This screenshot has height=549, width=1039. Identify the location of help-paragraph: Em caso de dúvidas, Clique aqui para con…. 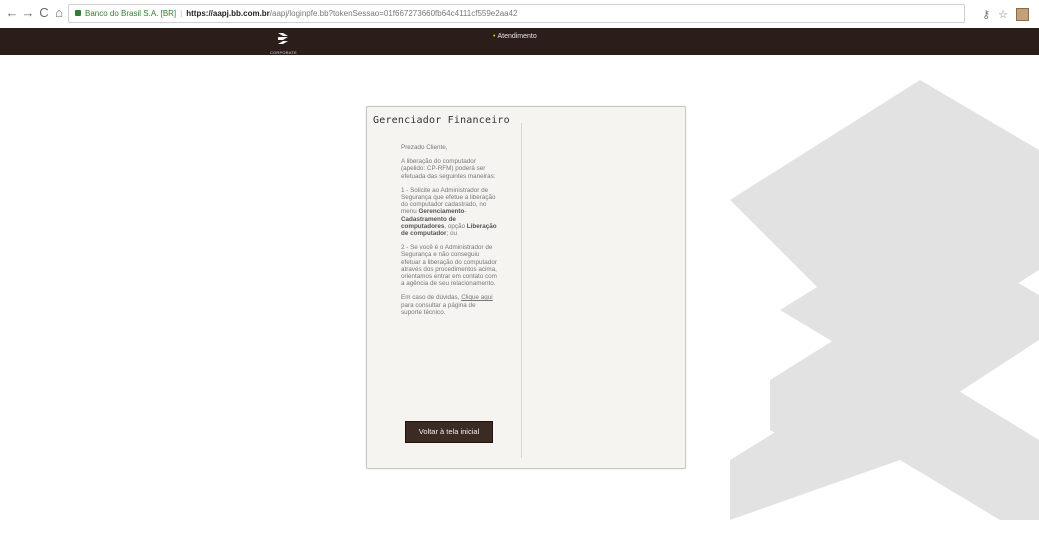
(449, 305).